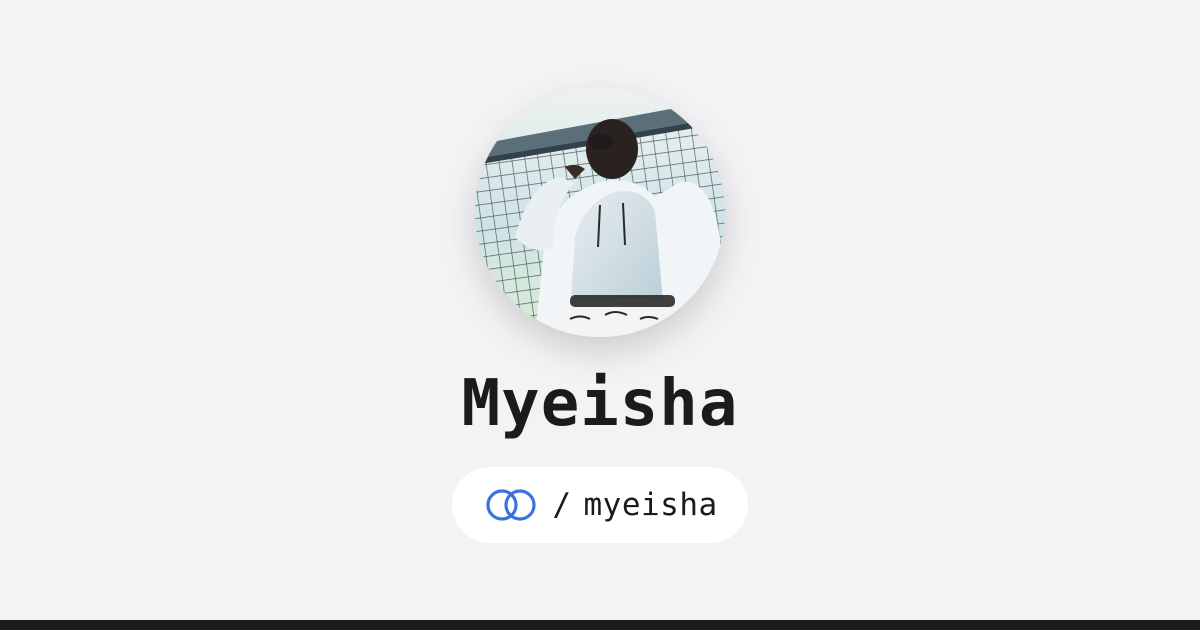  Describe the element at coordinates (511, 505) in the screenshot. I see `interlocking-rings-icon` at that location.